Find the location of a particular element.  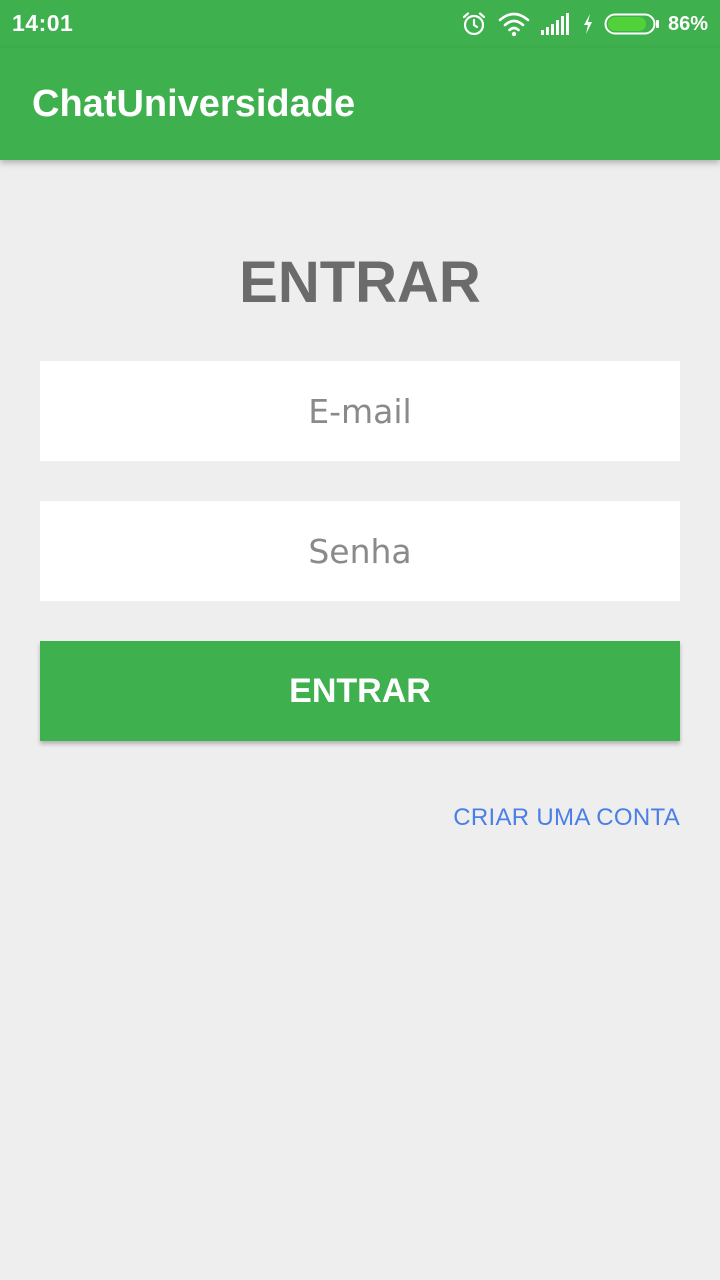

wifi-icon is located at coordinates (514, 24).